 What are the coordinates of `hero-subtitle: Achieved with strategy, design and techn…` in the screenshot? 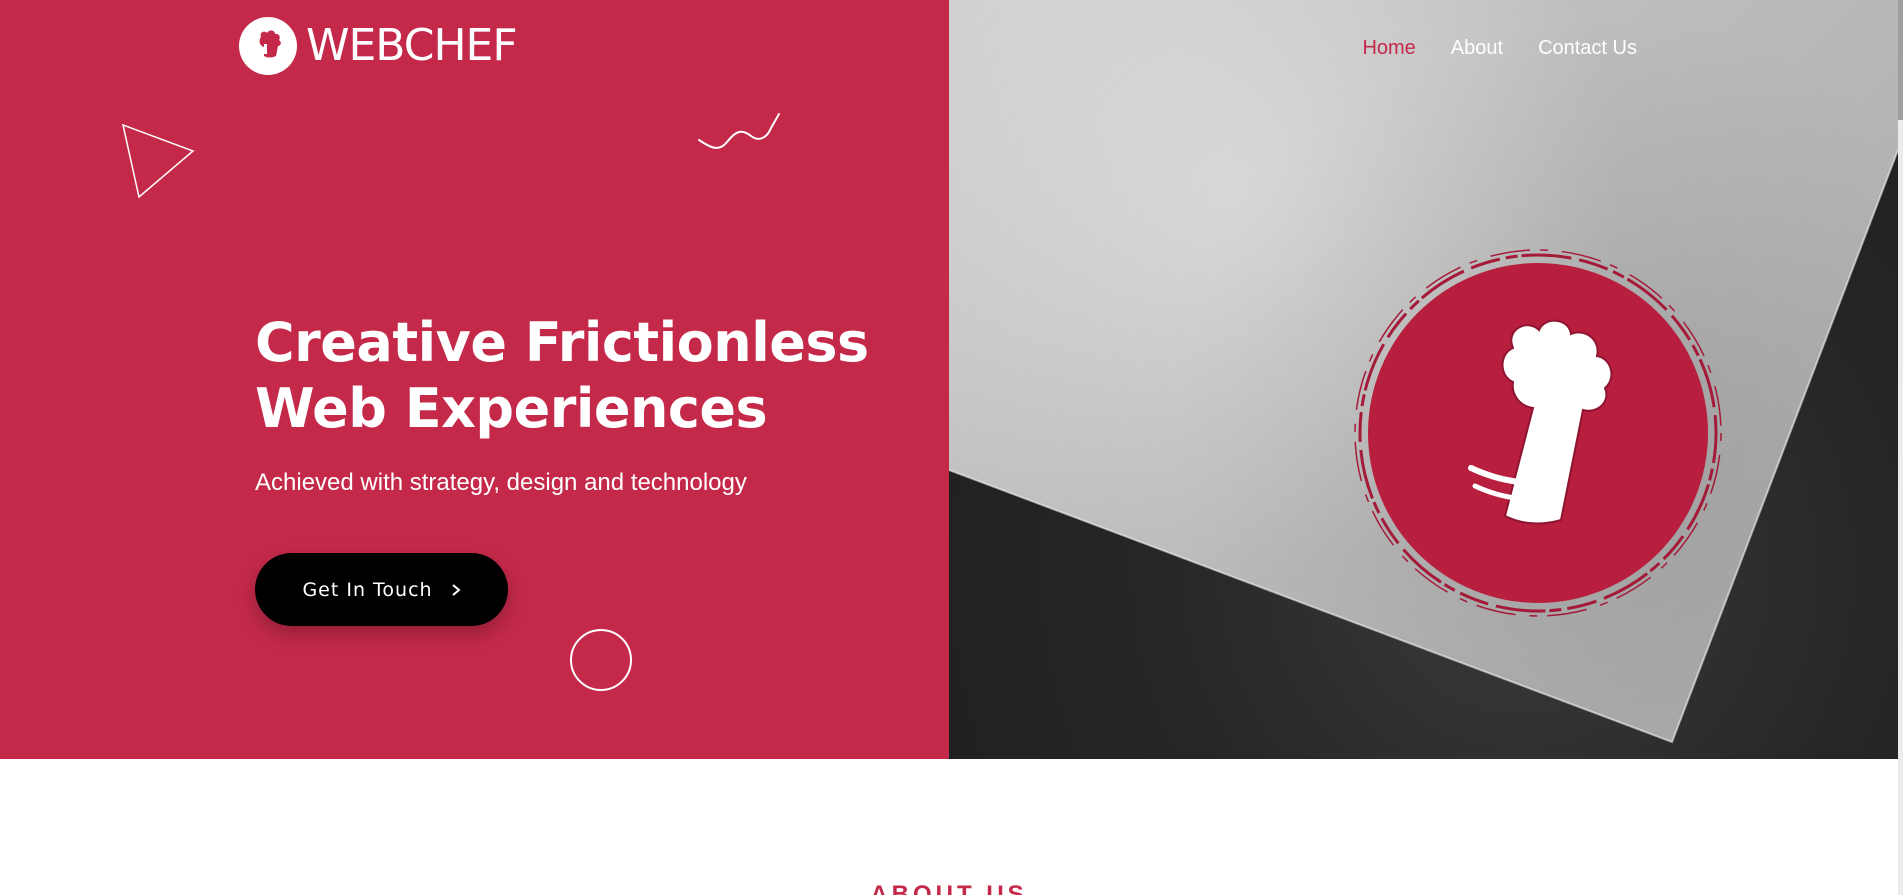 It's located at (501, 482).